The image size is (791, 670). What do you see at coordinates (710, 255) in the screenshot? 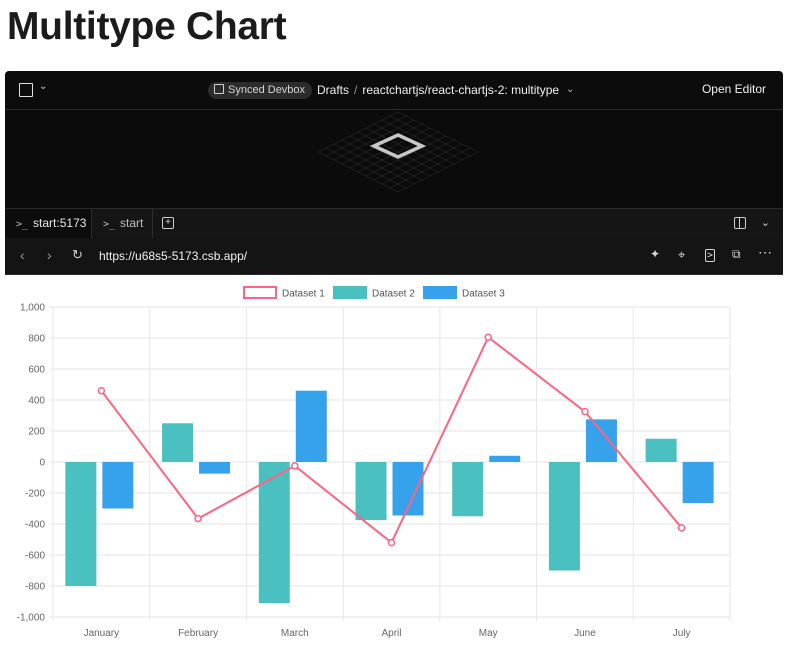
I see `terminal-icon: >` at bounding box center [710, 255].